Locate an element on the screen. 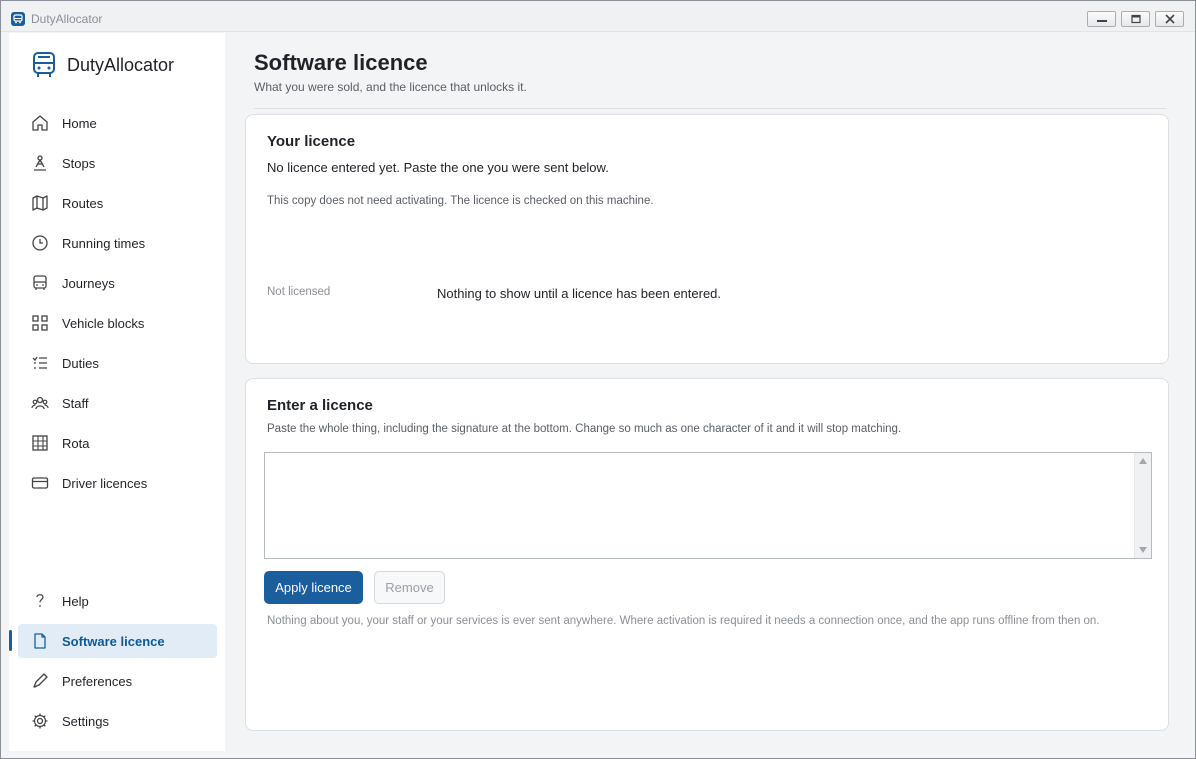 This screenshot has width=1196, height=759. sidebar-item-label: Journeys is located at coordinates (88, 283).